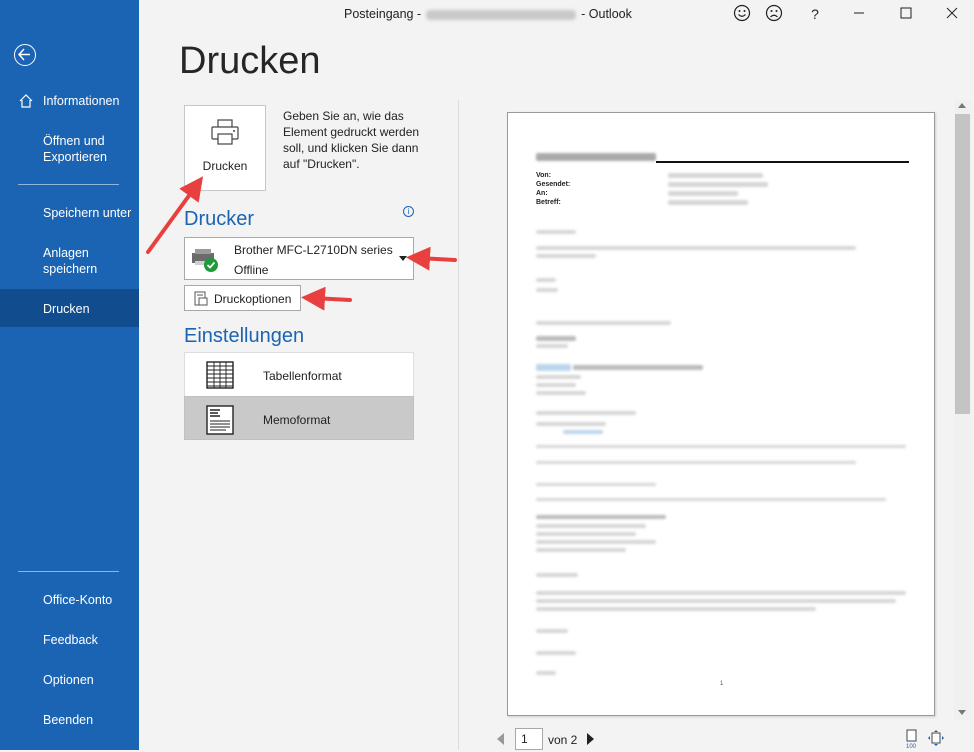 This screenshot has height=752, width=974. Describe the element at coordinates (774, 14) in the screenshot. I see `frown-icon` at that location.